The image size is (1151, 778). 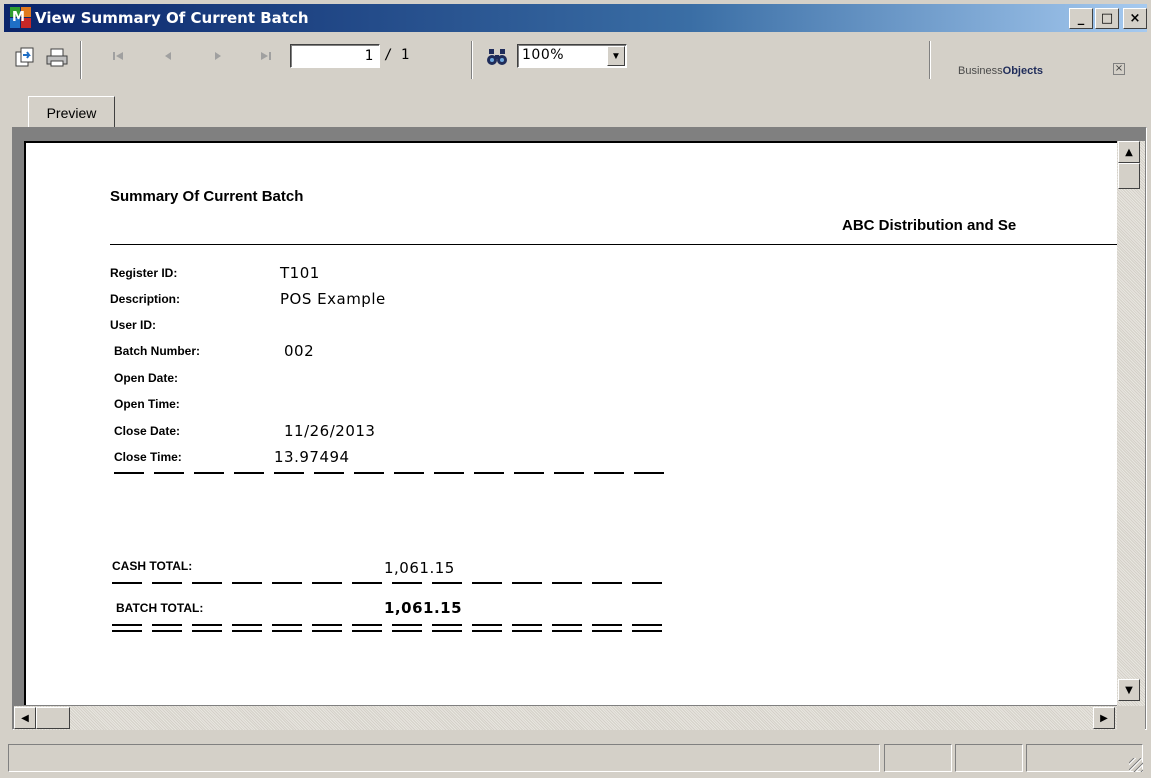 What do you see at coordinates (1129, 176) in the screenshot?
I see `vertical-scroll-thumb` at bounding box center [1129, 176].